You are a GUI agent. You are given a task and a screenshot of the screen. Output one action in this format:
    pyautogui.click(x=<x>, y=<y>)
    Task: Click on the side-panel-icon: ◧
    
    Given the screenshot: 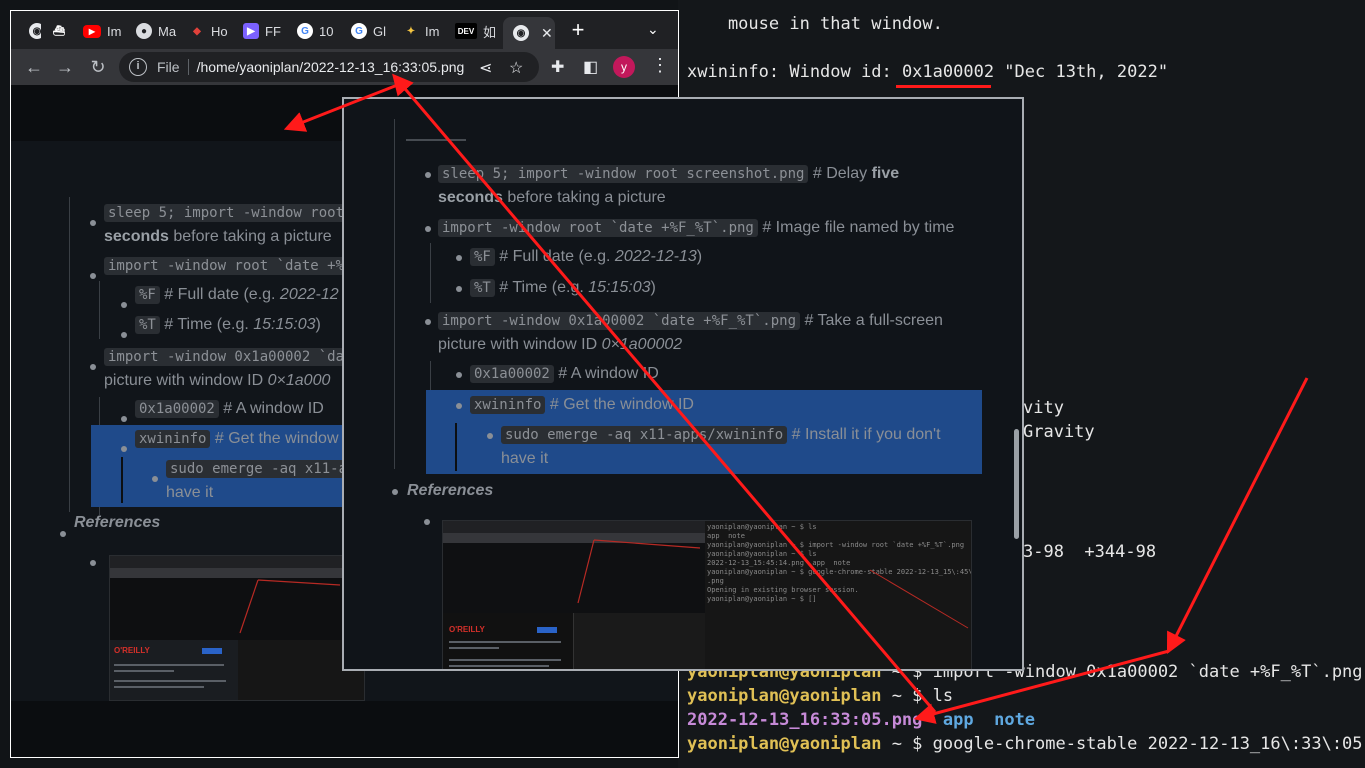 What is the action you would take?
    pyautogui.click(x=590, y=67)
    